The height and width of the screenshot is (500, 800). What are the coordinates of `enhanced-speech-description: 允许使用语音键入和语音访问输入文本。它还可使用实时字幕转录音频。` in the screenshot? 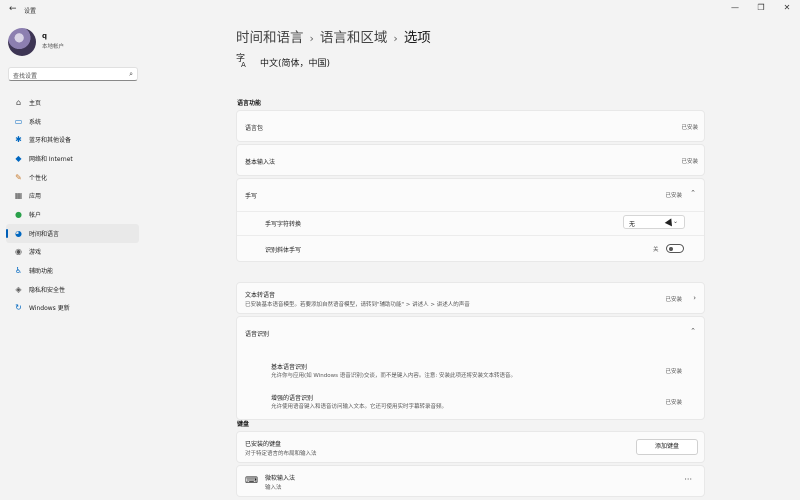 It's located at (359, 407).